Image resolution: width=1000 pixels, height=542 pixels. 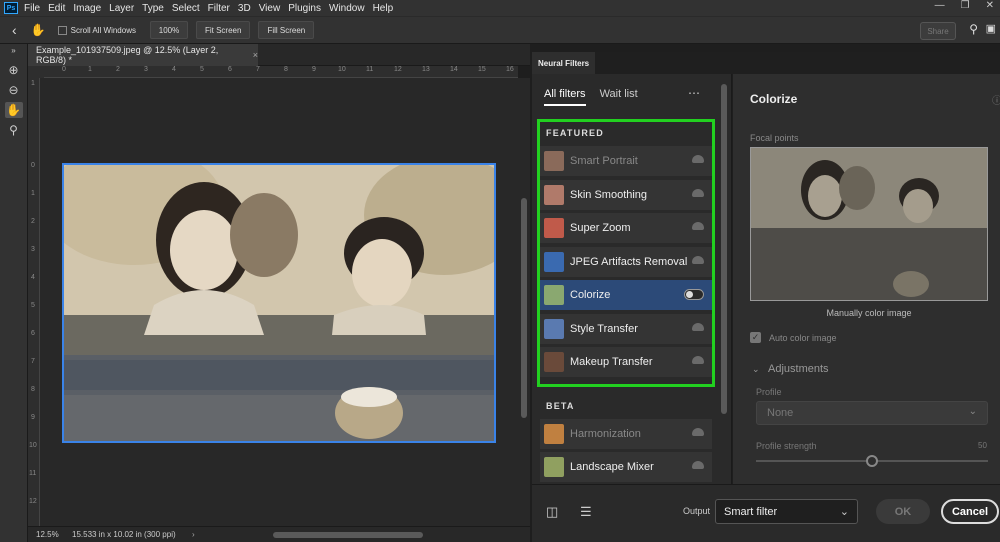 I want to click on filter-label: Super Zoom, so click(x=600, y=228).